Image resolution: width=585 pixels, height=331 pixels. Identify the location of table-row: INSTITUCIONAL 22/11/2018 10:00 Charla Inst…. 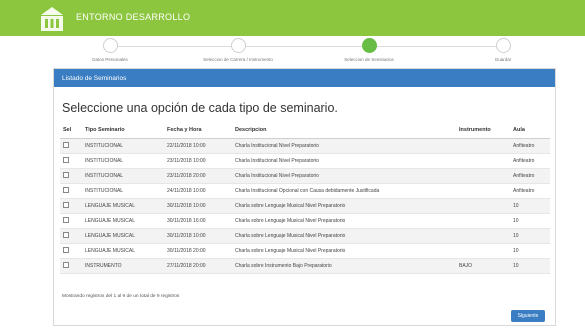
(305, 146).